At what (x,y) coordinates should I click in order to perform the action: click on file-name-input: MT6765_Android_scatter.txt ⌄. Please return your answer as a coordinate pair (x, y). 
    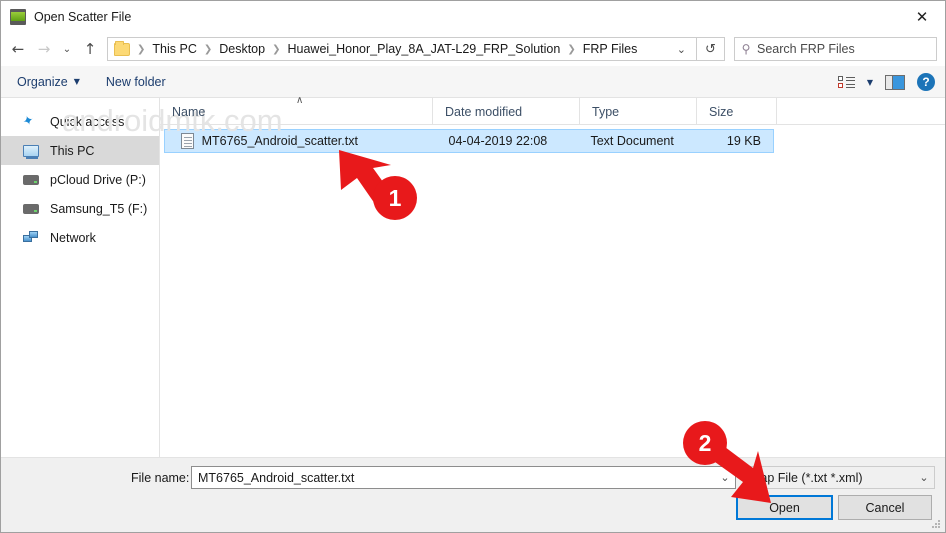
    Looking at the image, I should click on (463, 477).